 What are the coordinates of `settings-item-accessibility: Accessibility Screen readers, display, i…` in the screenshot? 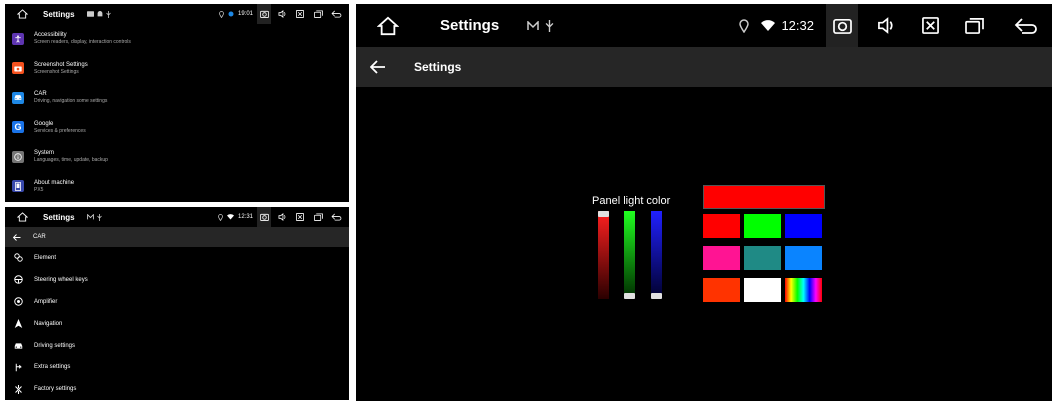 It's located at (177, 39).